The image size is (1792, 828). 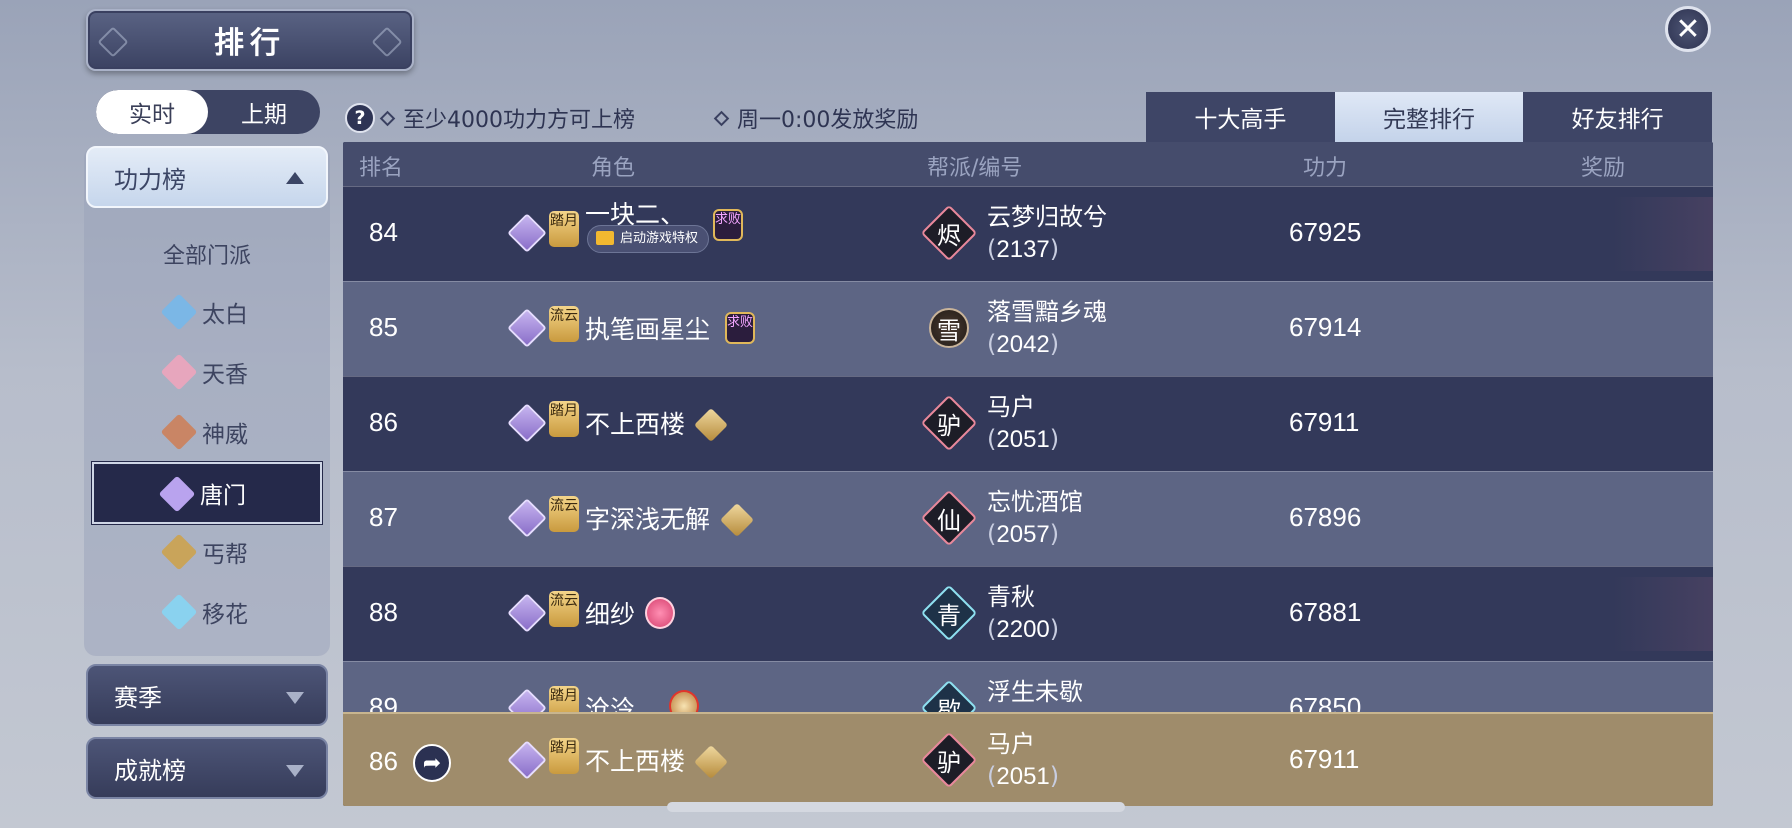 I want to click on title-plate: 排行, so click(x=250, y=40).